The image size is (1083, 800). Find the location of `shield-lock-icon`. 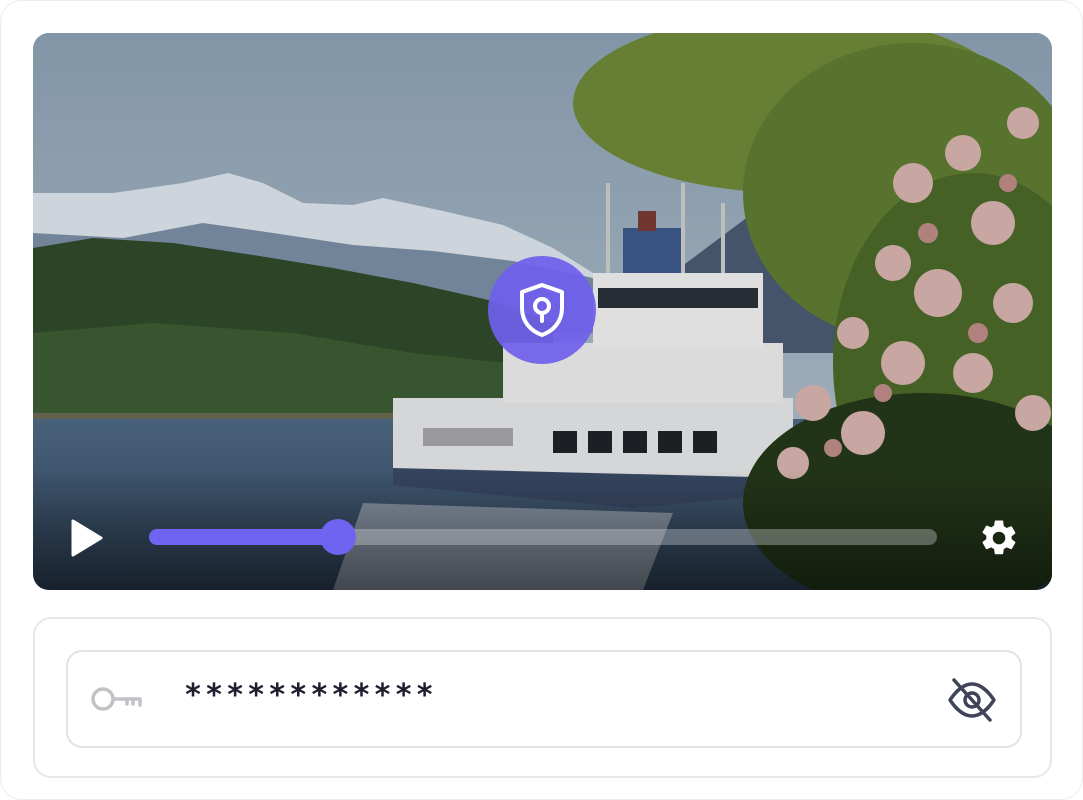

shield-lock-icon is located at coordinates (542, 310).